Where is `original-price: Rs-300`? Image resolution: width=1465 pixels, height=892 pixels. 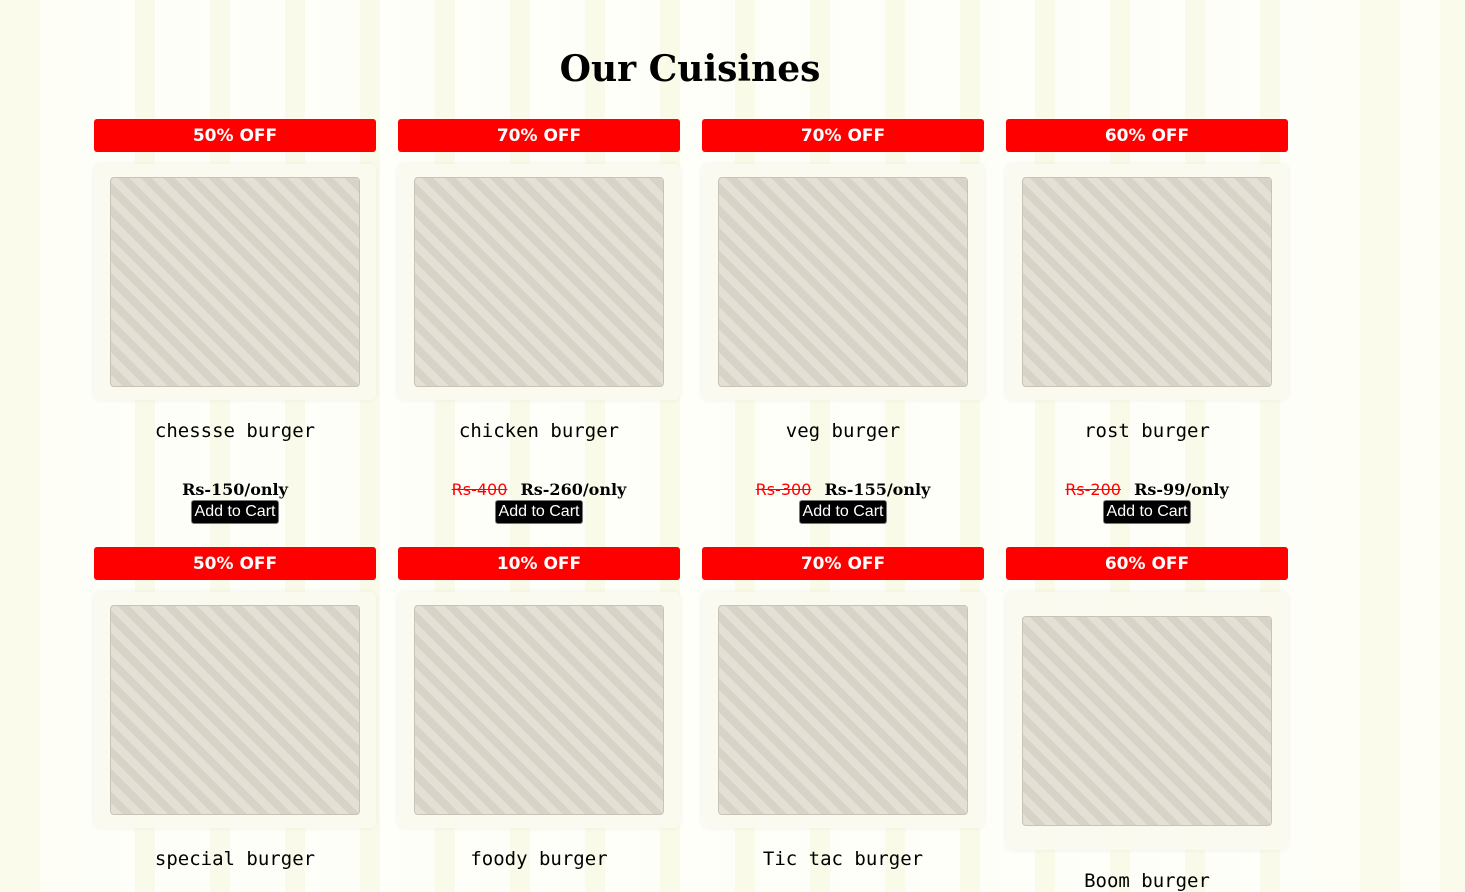 original-price: Rs-300 is located at coordinates (783, 489).